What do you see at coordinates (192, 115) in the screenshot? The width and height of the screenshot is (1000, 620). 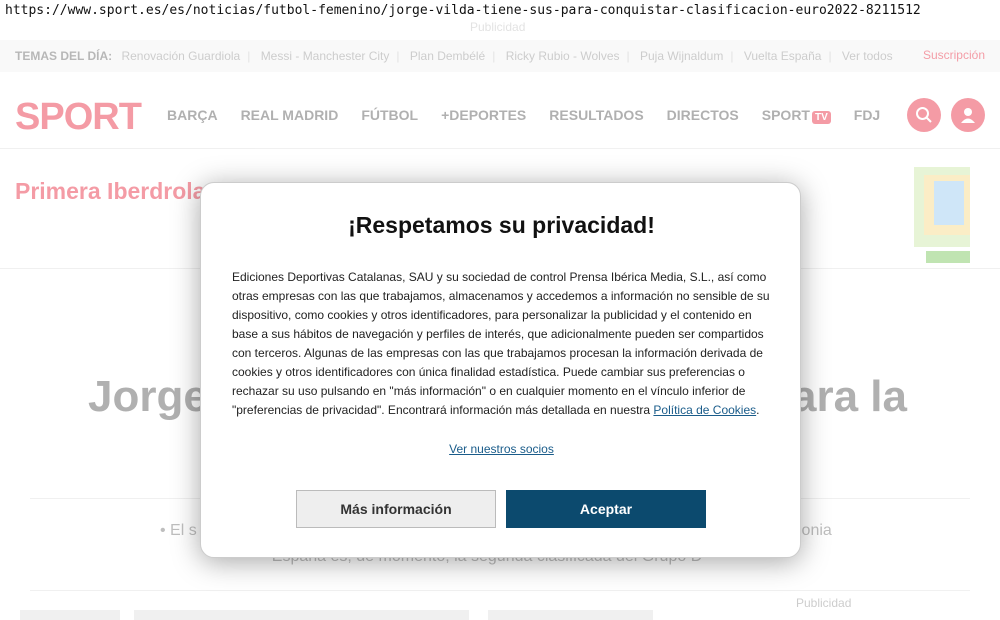 I see `nav-item-barca: BARÇA` at bounding box center [192, 115].